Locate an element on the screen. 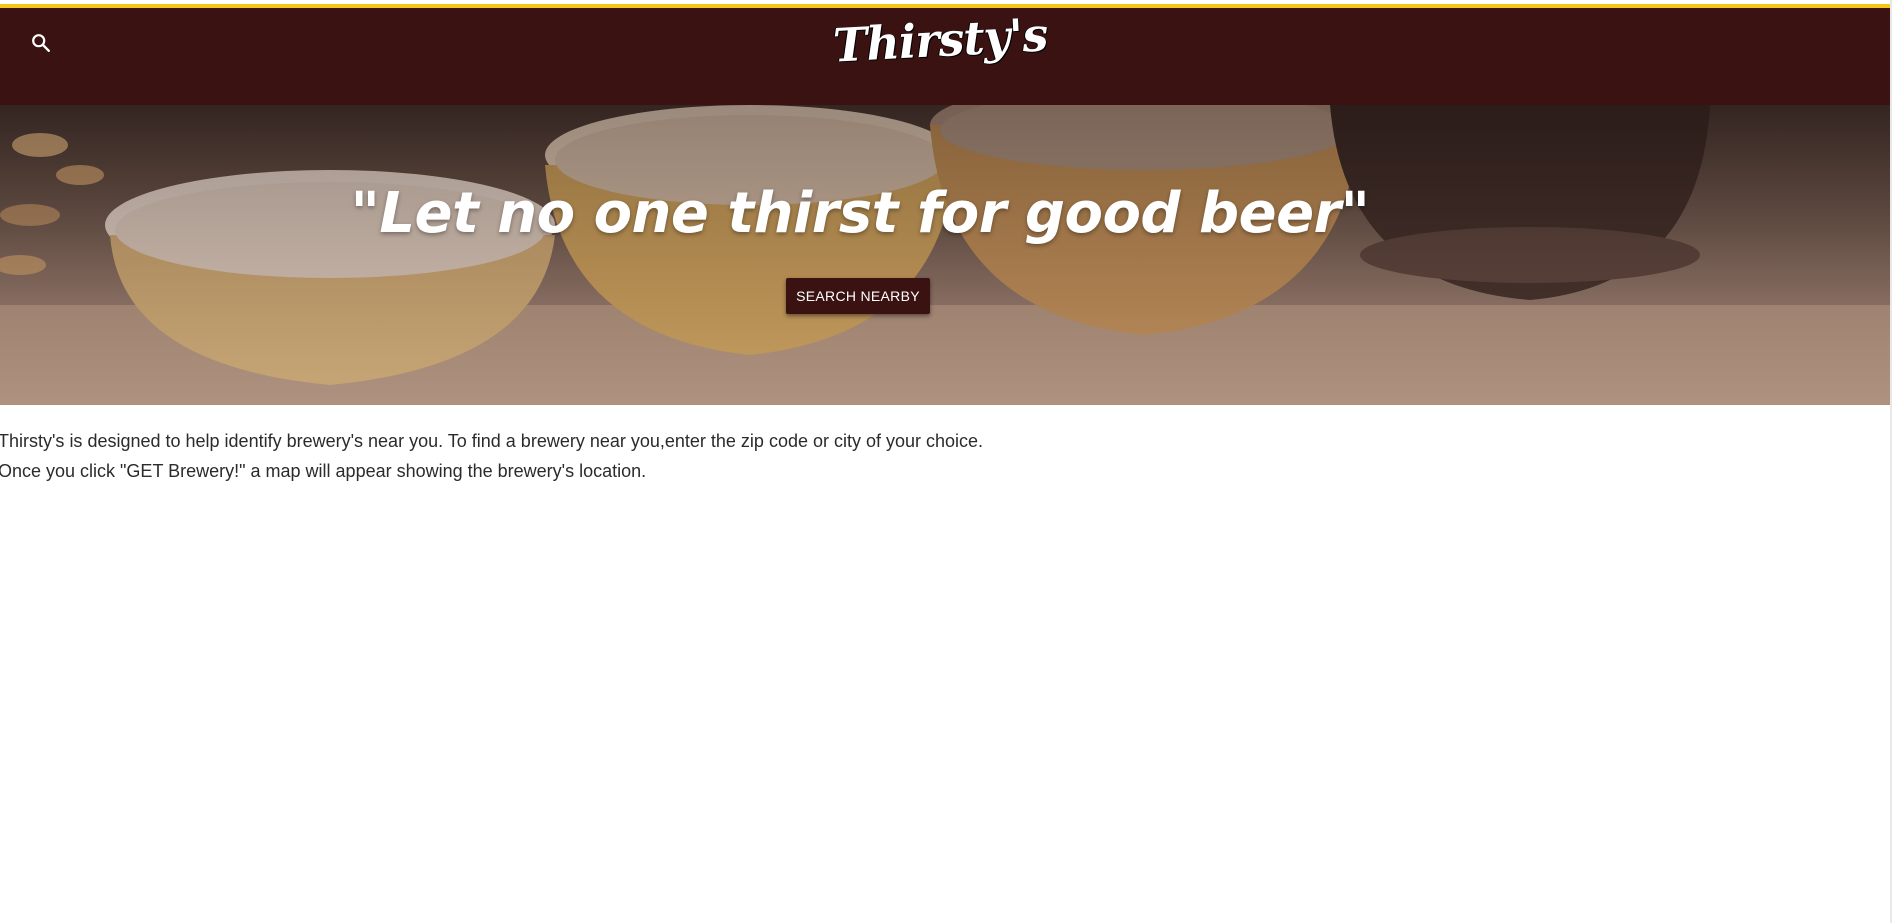  search-nearby-button: SEARCH NEARBY is located at coordinates (858, 296).